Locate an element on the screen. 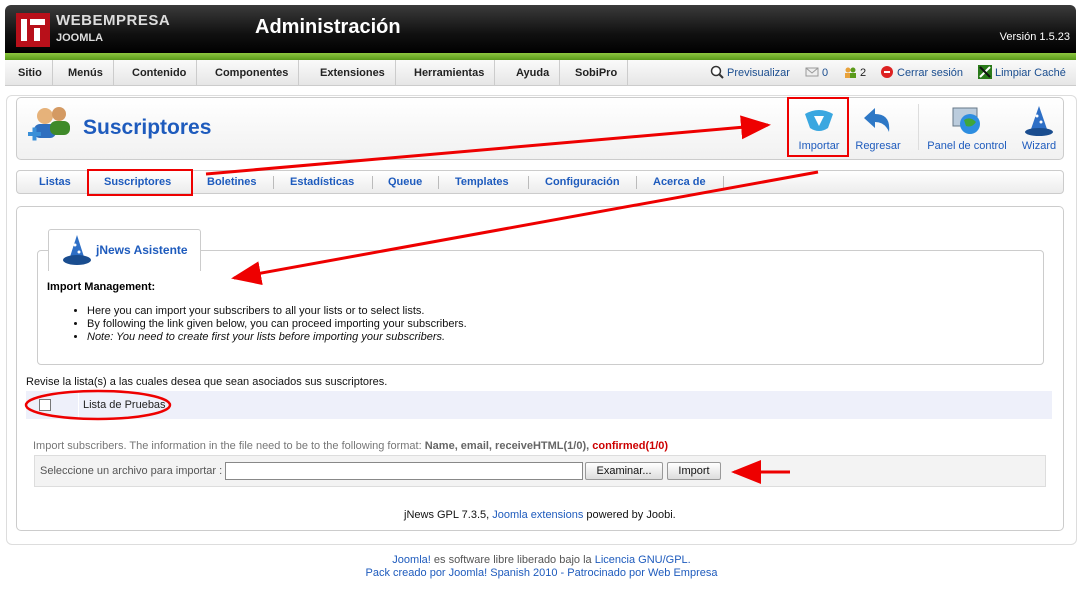  broom-icon is located at coordinates (985, 72).